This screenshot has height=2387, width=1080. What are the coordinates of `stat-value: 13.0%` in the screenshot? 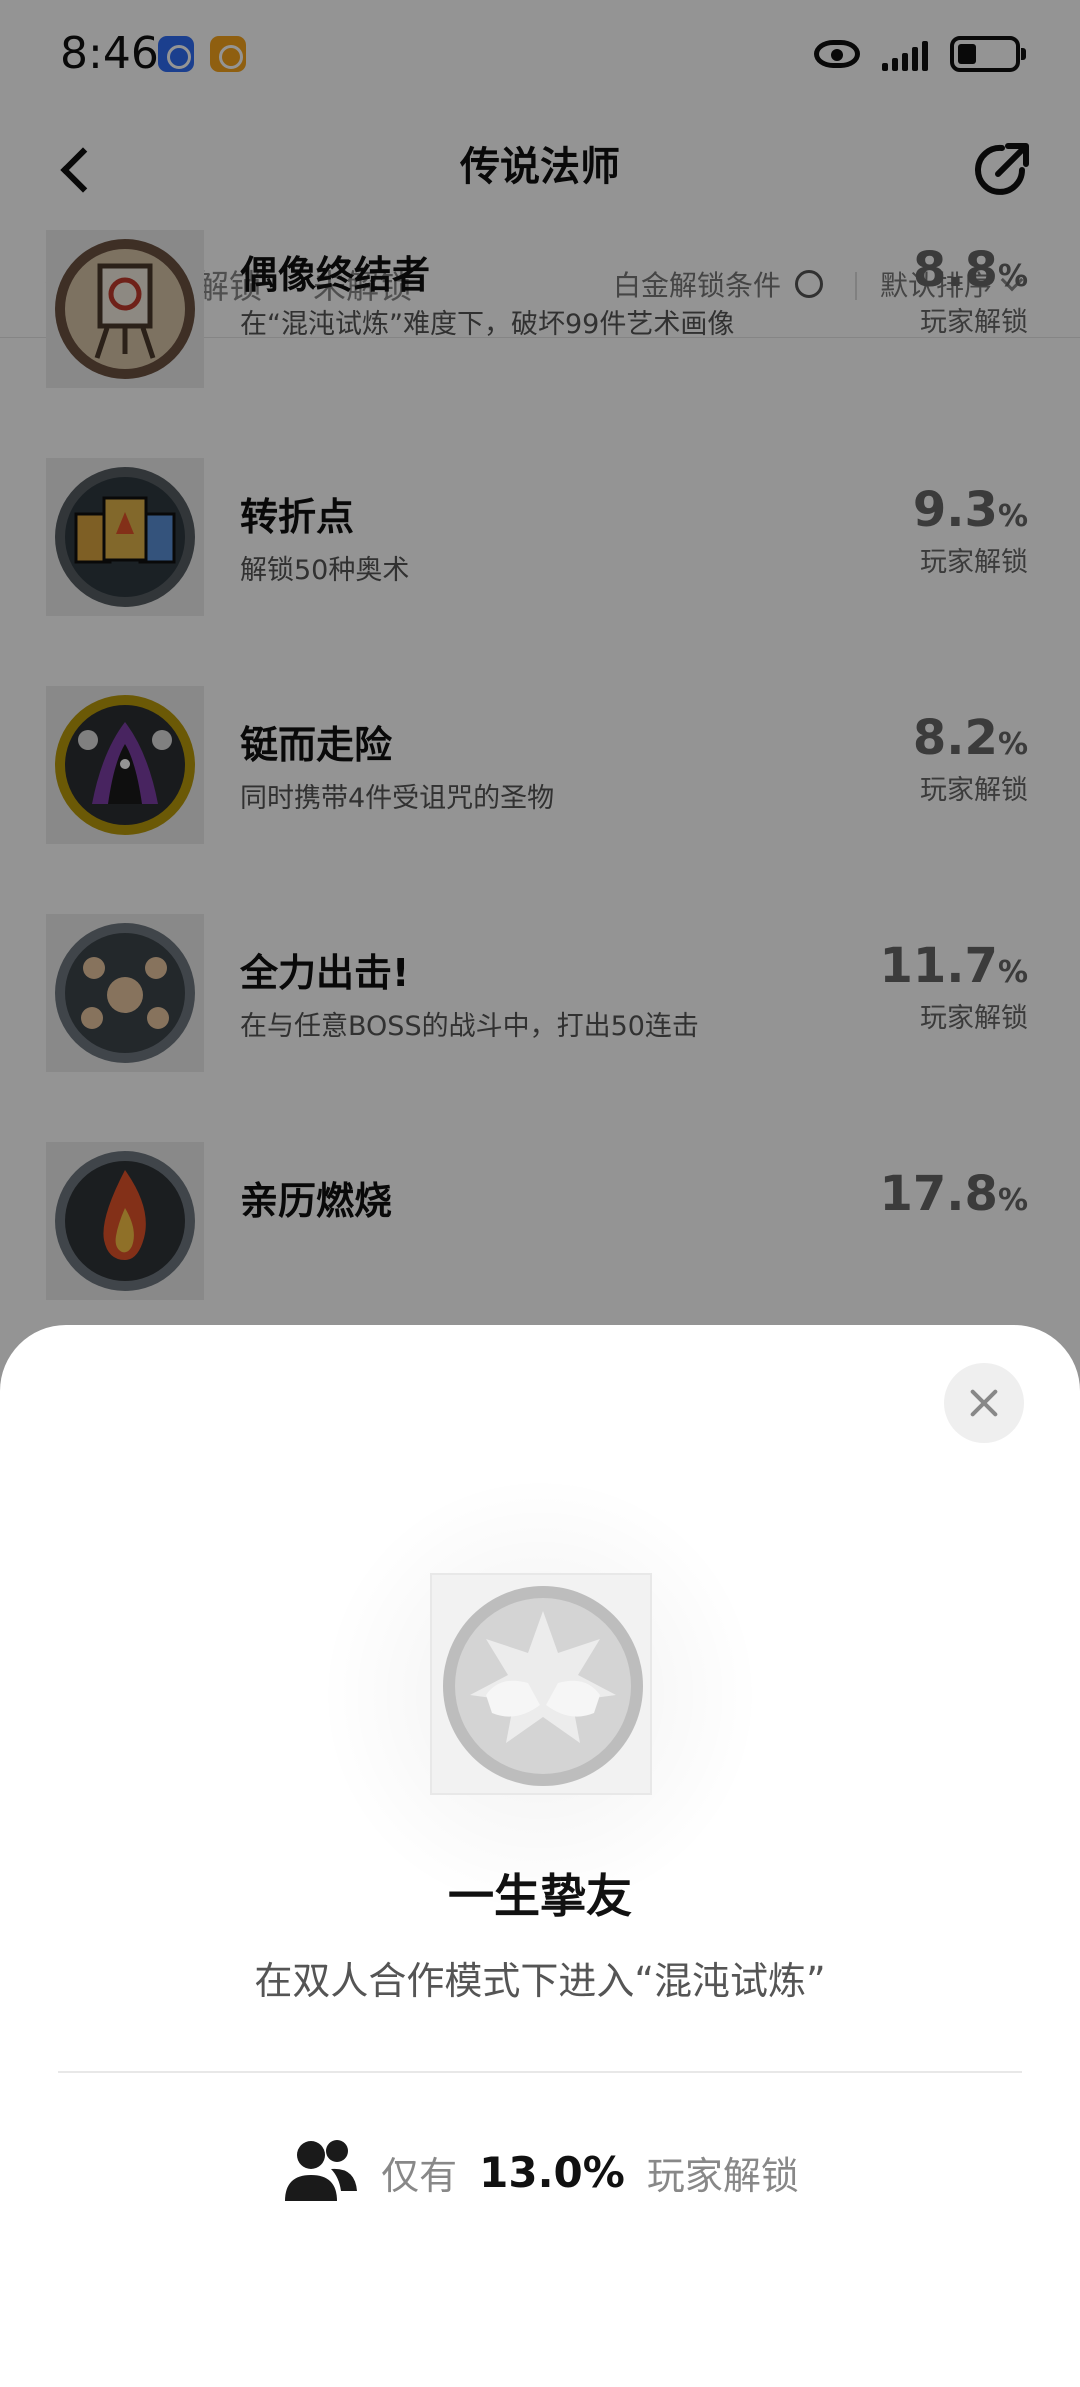 It's located at (552, 2172).